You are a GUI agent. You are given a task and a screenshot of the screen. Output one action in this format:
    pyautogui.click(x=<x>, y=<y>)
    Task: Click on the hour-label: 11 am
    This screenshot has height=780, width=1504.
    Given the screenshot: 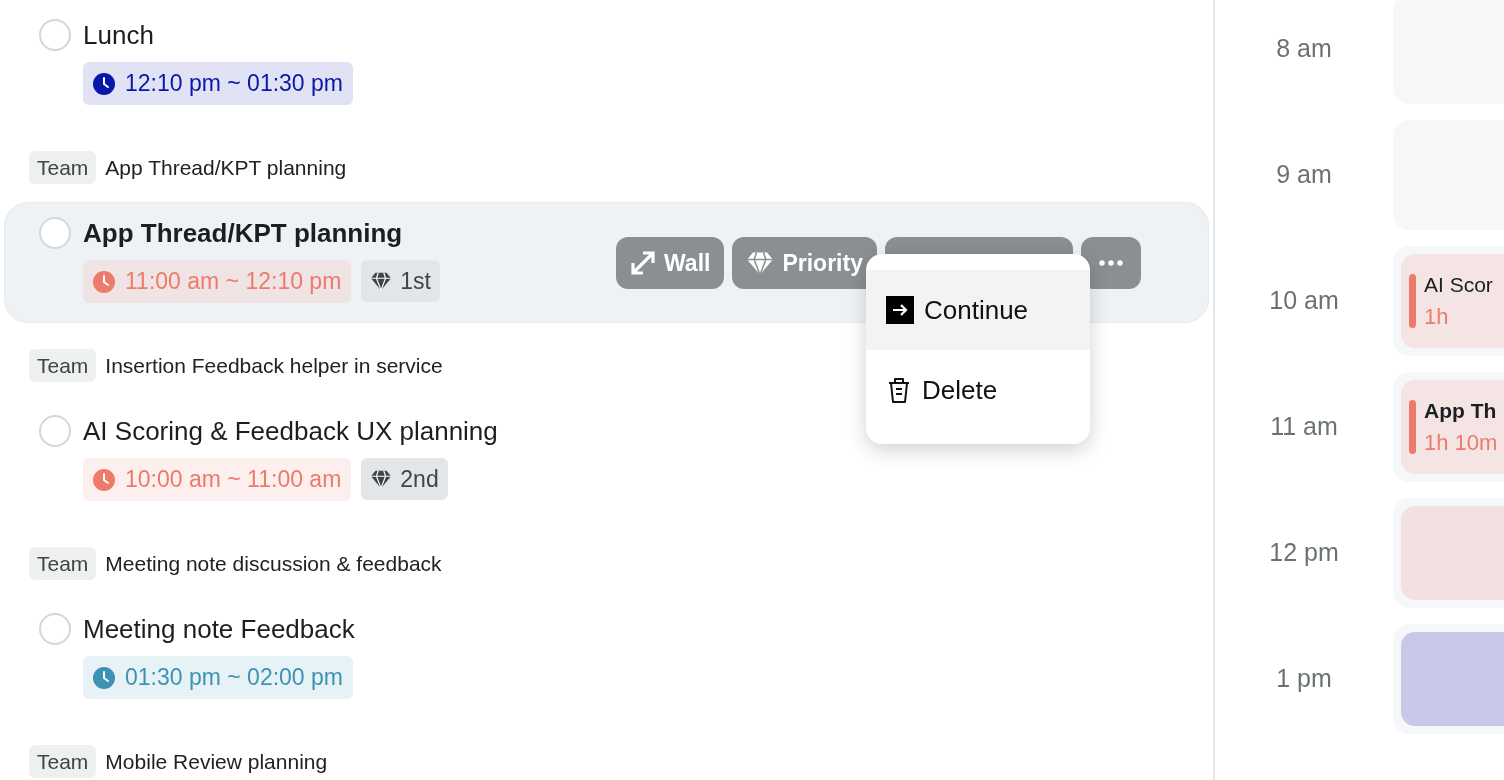 What is the action you would take?
    pyautogui.click(x=1304, y=427)
    